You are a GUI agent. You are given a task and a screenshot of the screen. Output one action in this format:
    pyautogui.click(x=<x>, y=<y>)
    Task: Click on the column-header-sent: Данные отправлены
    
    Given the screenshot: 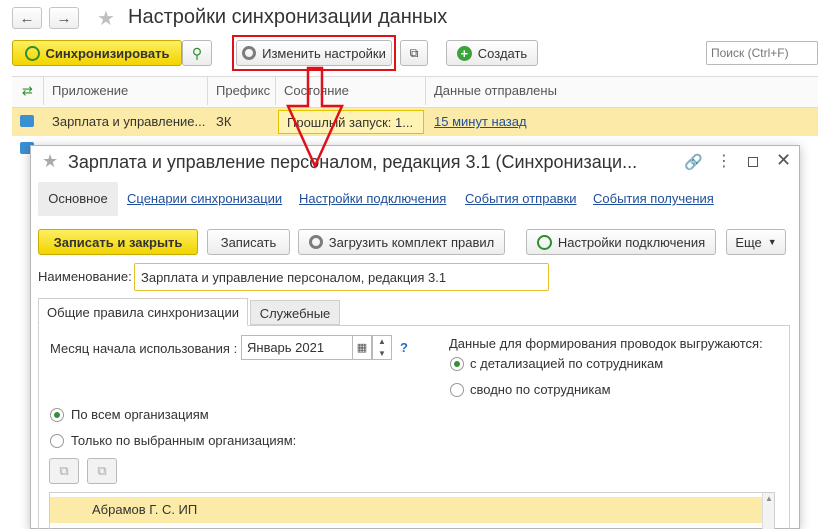 What is the action you would take?
    pyautogui.click(x=622, y=91)
    